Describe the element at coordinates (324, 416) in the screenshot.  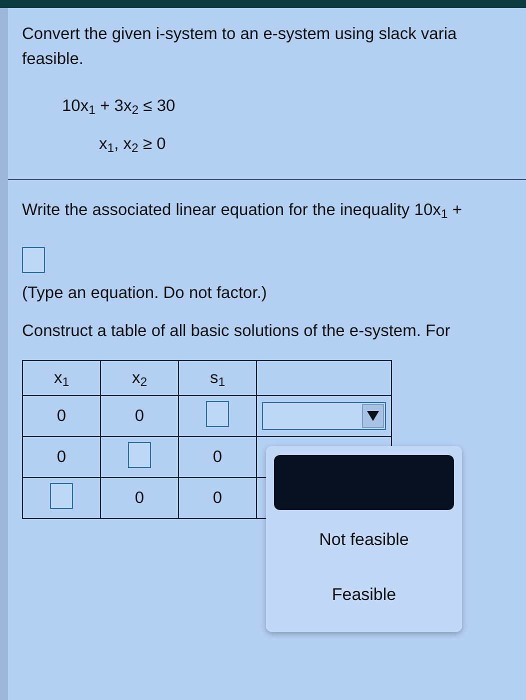
I see `dropdown-field` at that location.